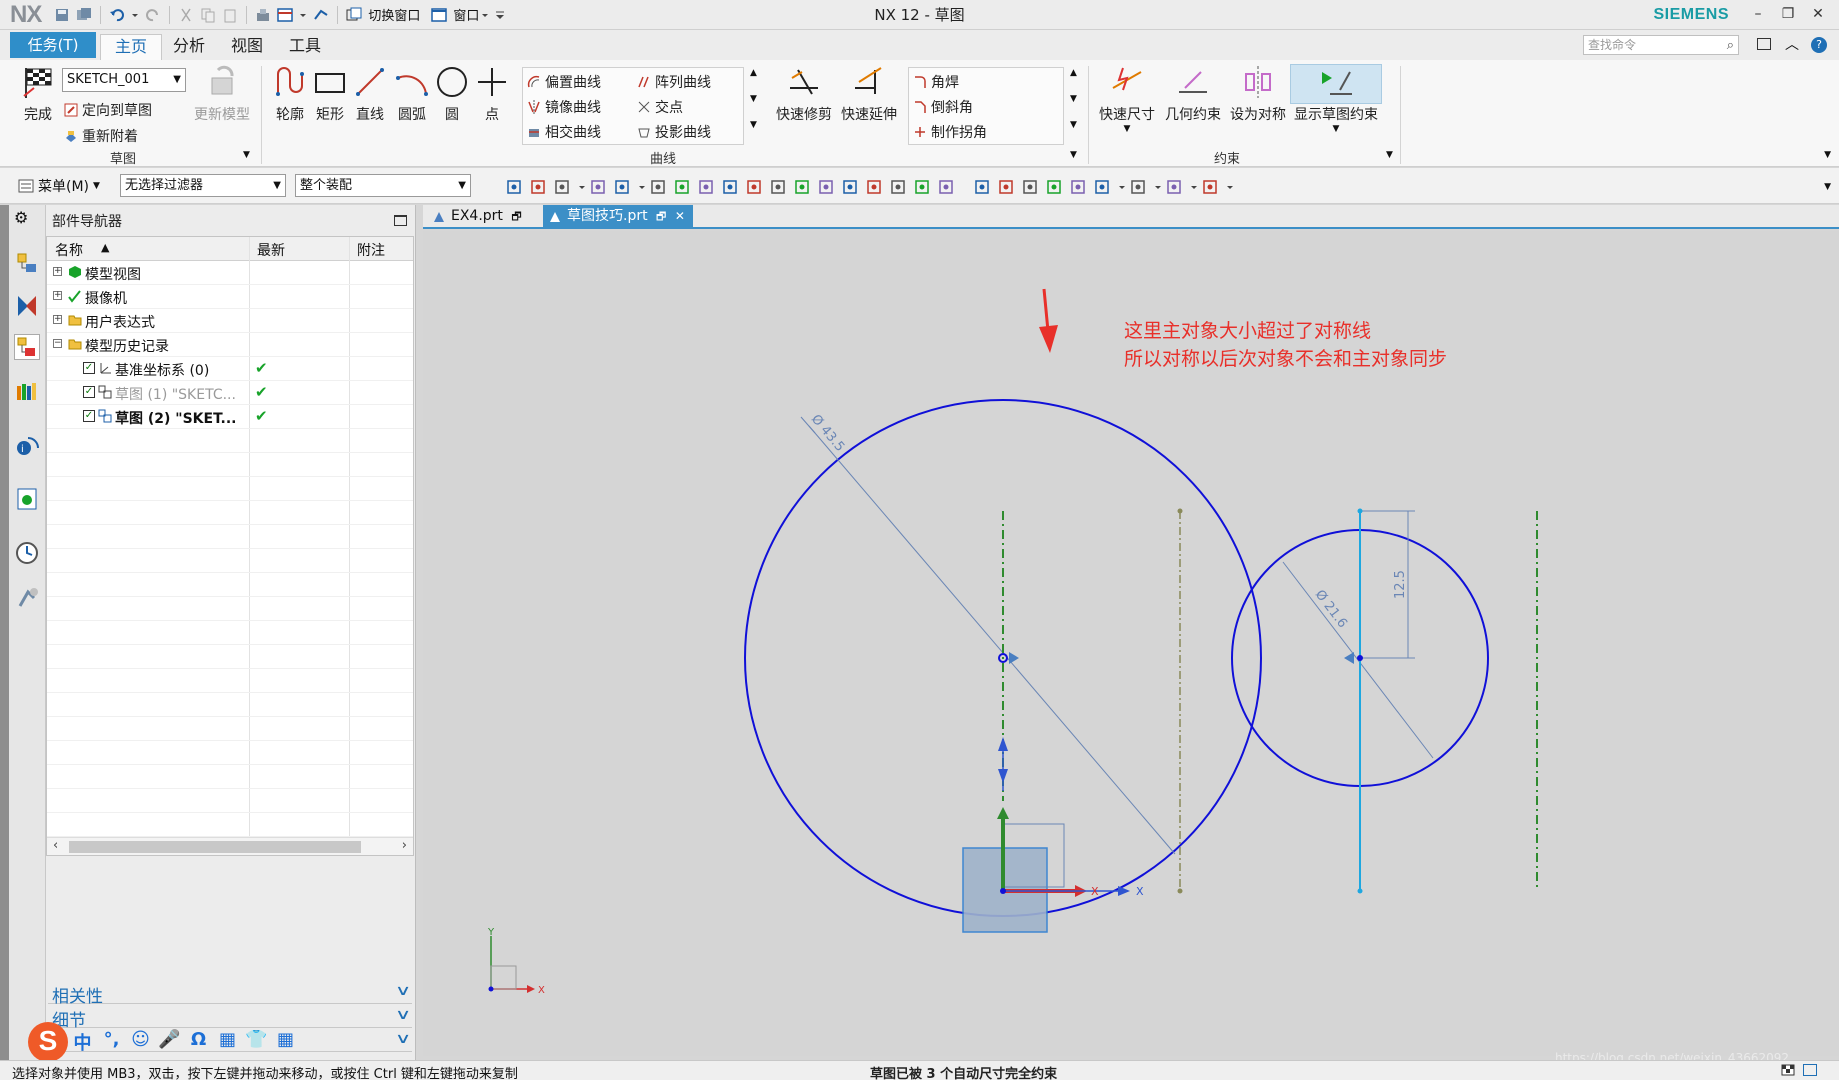  What do you see at coordinates (27, 263) in the screenshot?
I see `assembly-navigator-icon` at bounding box center [27, 263].